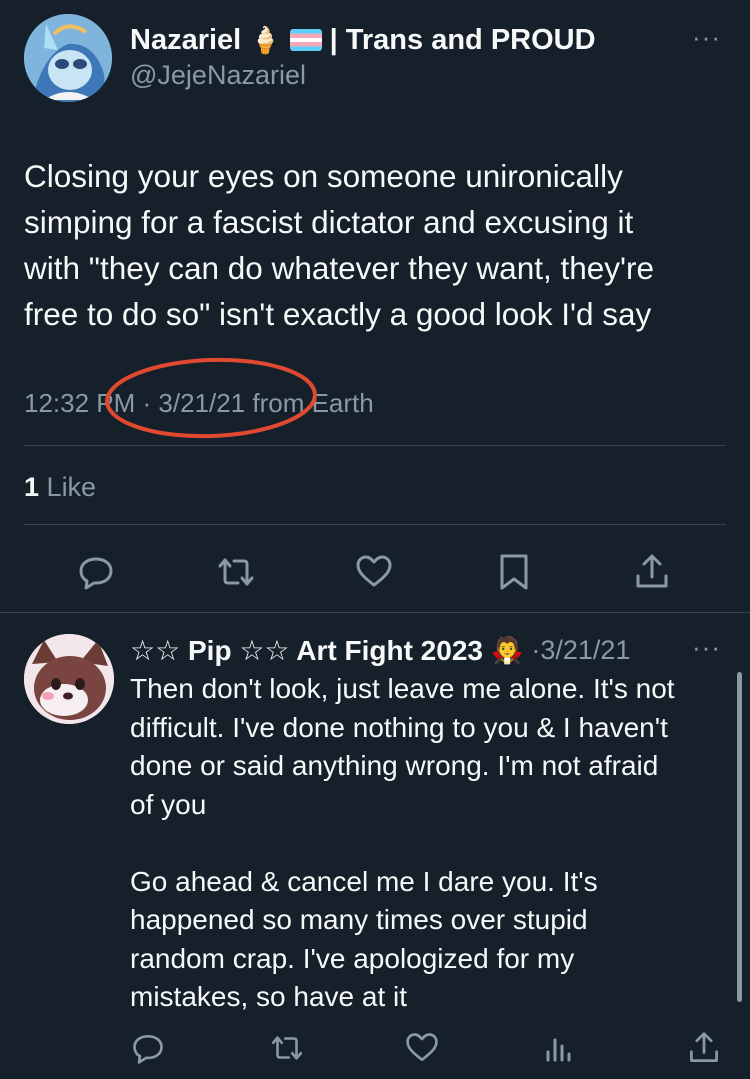  What do you see at coordinates (352, 958) in the screenshot?
I see `reply-text-line: random crap. I've apologized for my` at bounding box center [352, 958].